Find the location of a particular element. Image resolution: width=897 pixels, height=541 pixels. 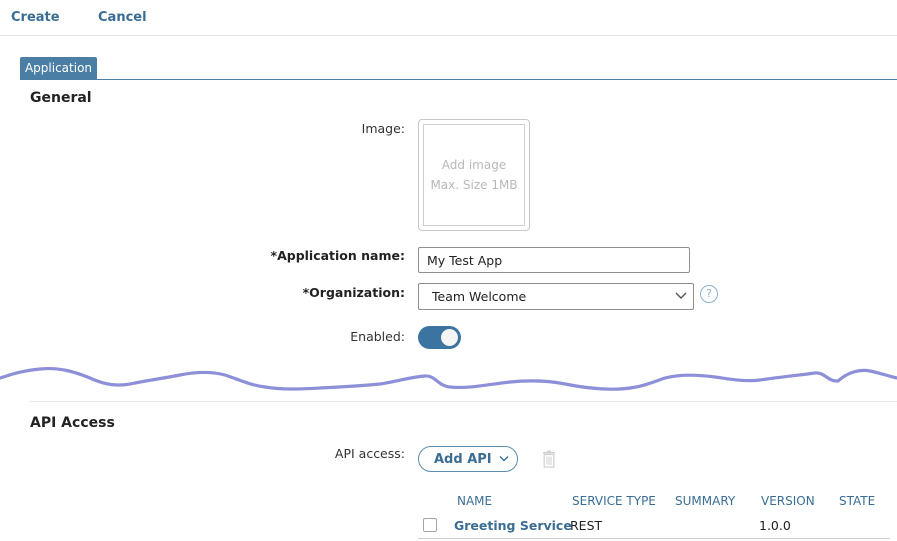

organization-label: *Organization: is located at coordinates (353, 292).